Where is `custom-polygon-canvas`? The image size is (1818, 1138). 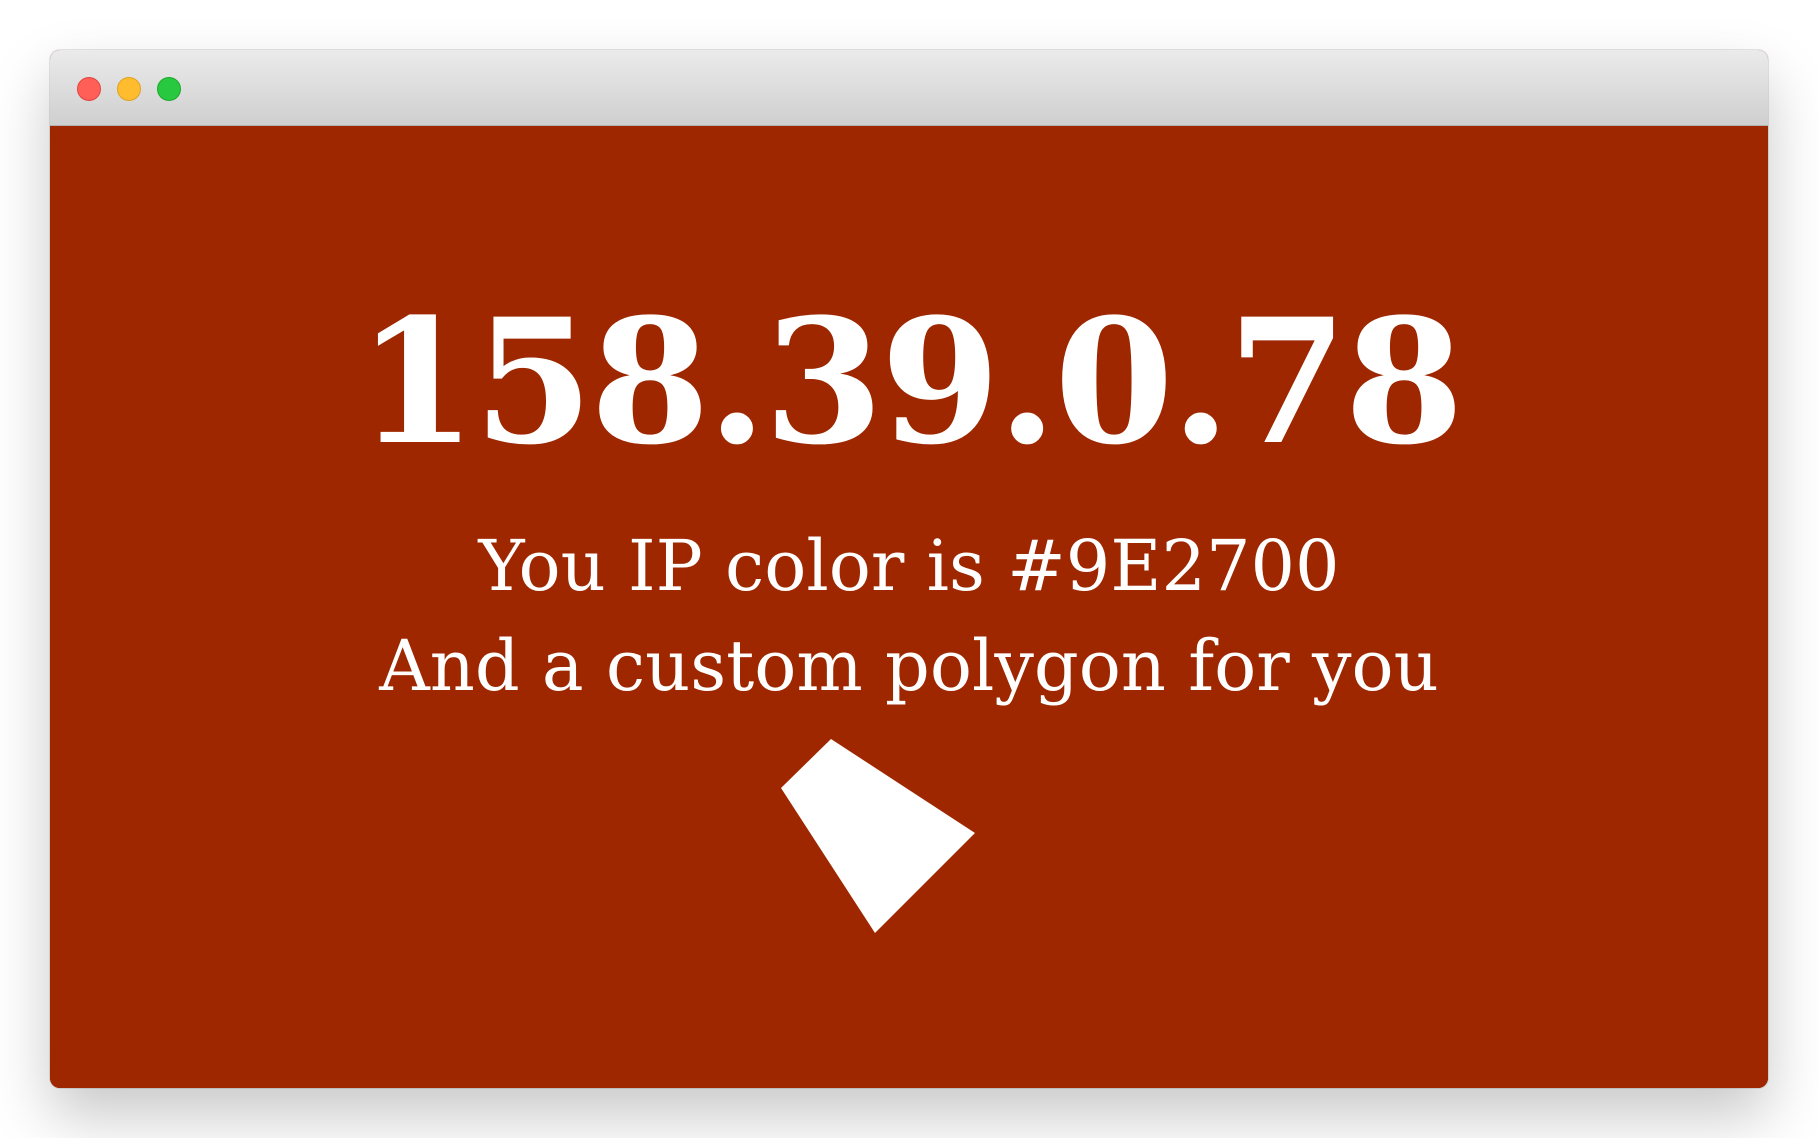 custom-polygon-canvas is located at coordinates (878, 836).